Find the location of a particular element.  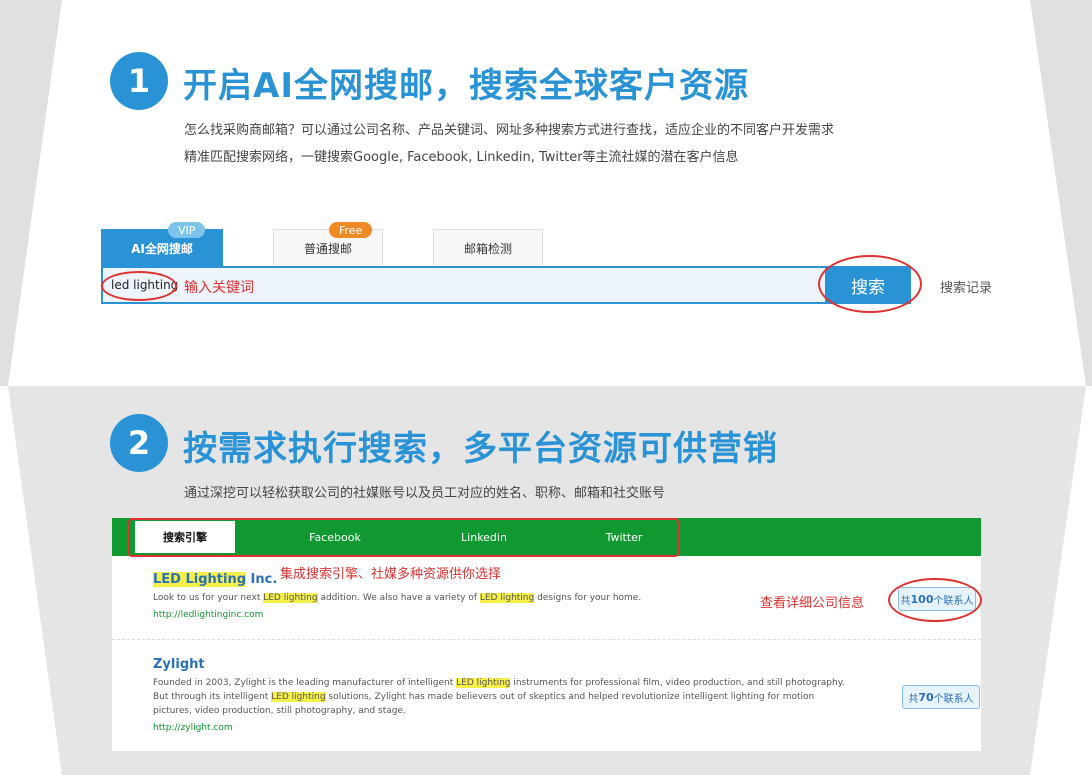

search-placeholder: 输入关键词 is located at coordinates (219, 288).